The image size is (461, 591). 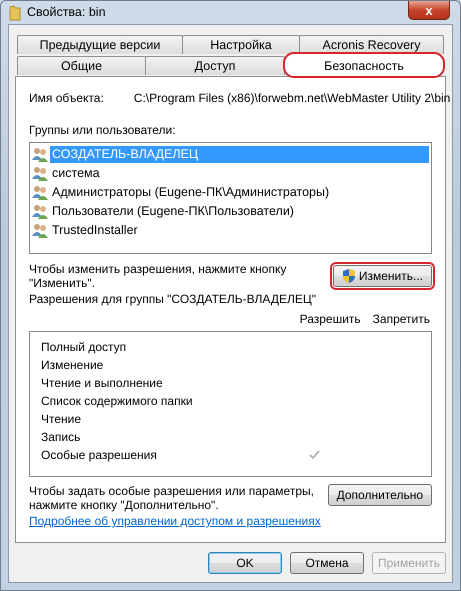 I want to click on permission-name: Чтение и выполнение, so click(x=102, y=383).